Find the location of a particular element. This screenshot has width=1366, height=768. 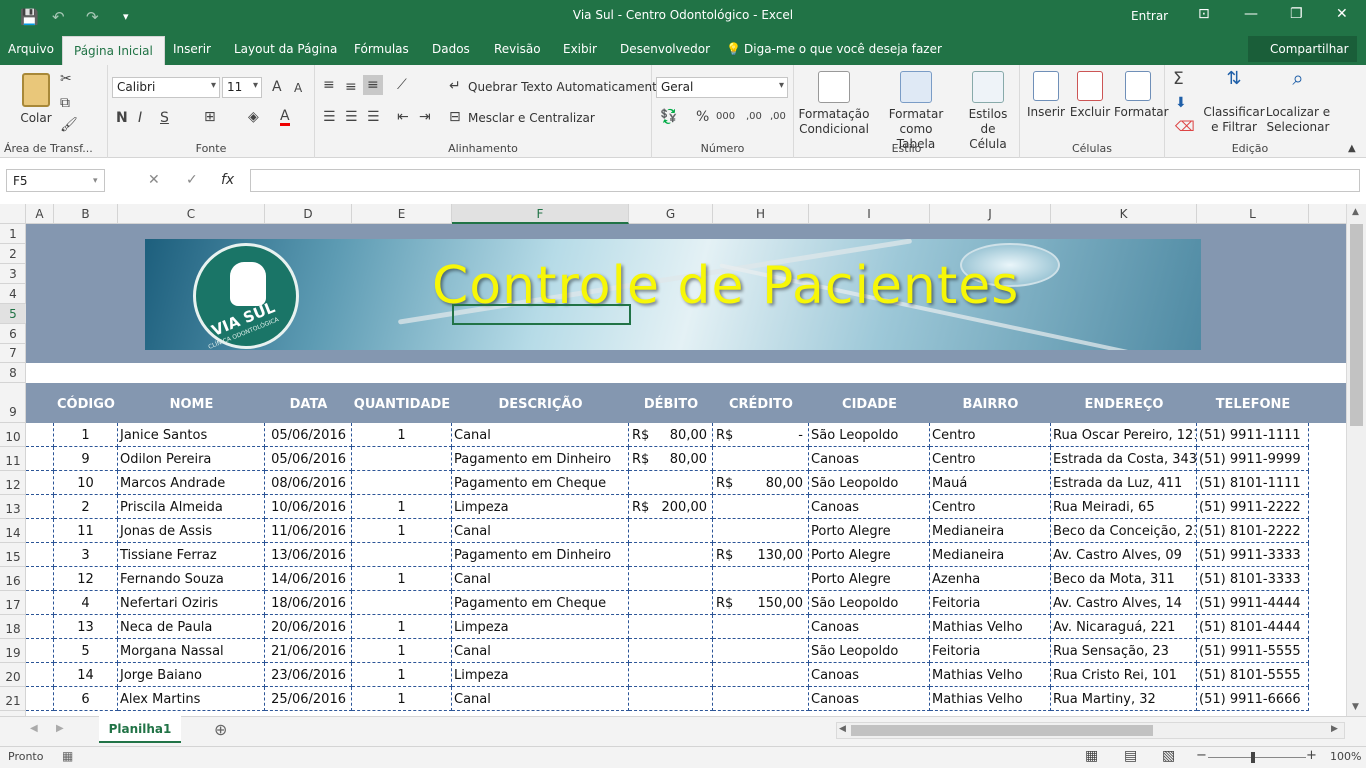

align-middle-icon: ≡ is located at coordinates (351, 87).